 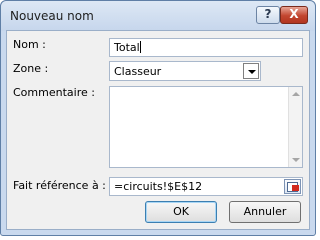 I want to click on question-icon: ?, so click(x=268, y=14).